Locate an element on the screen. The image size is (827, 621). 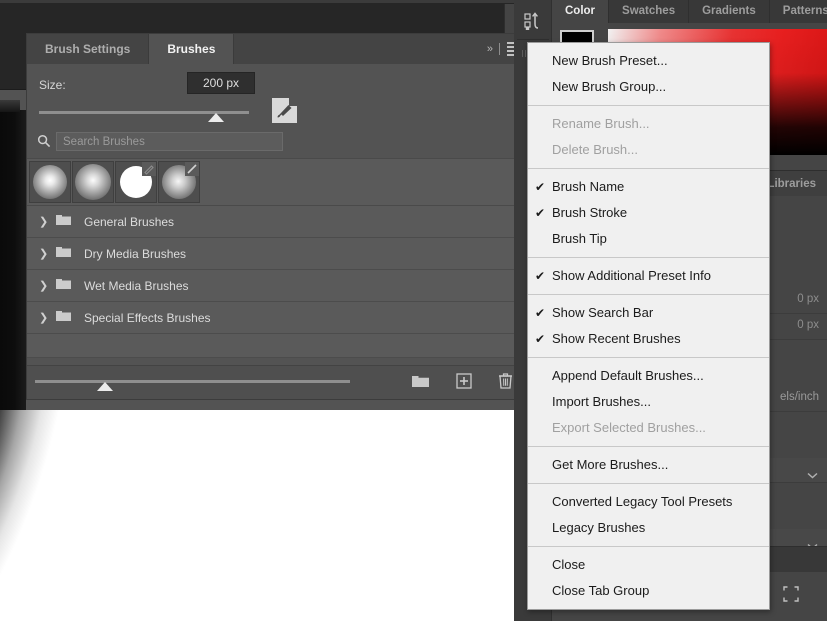
brush-size-input: 200 px is located at coordinates (221, 83).